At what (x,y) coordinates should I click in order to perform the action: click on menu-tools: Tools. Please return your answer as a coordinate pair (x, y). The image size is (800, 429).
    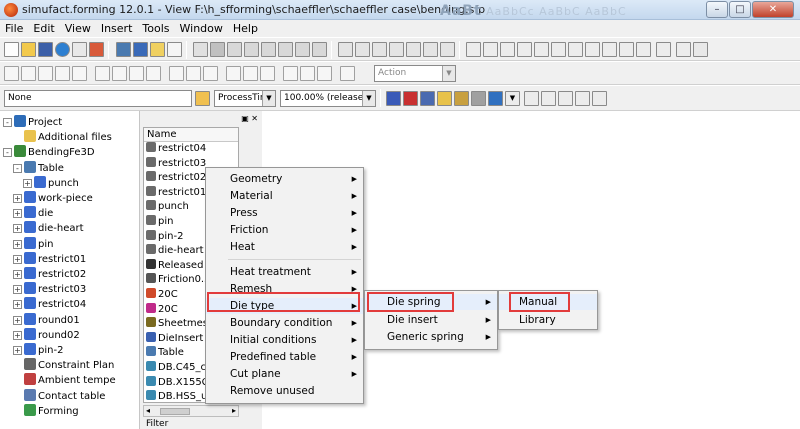
    Looking at the image, I should click on (155, 28).